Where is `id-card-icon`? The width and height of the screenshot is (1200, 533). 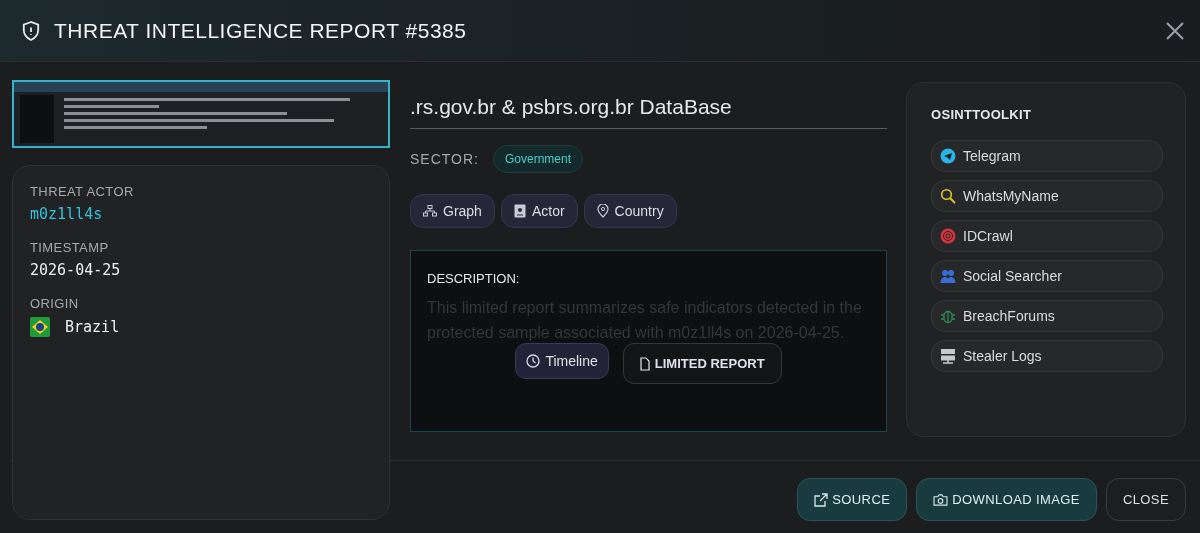
id-card-icon is located at coordinates (519, 211).